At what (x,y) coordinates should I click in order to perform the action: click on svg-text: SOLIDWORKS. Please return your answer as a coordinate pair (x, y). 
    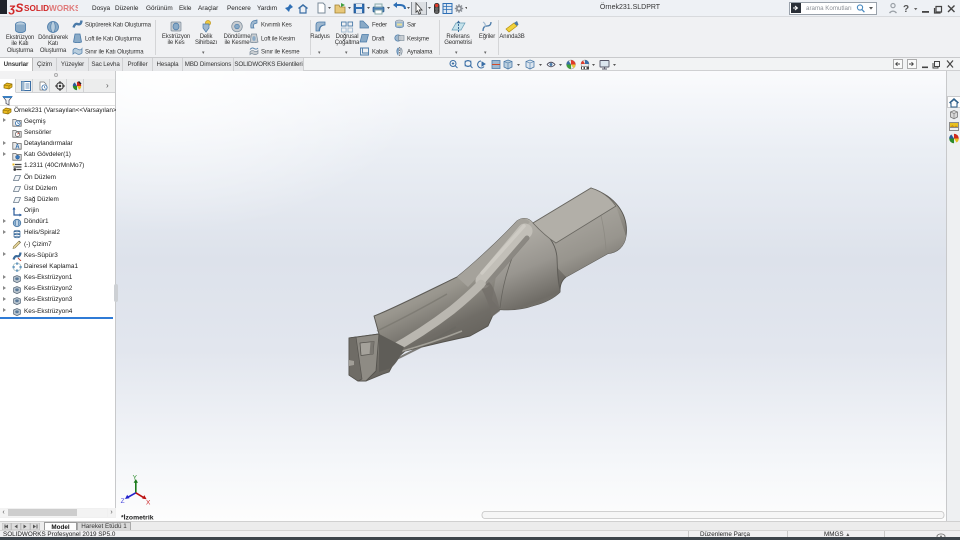
    Looking at the image, I should click on (51, 8).